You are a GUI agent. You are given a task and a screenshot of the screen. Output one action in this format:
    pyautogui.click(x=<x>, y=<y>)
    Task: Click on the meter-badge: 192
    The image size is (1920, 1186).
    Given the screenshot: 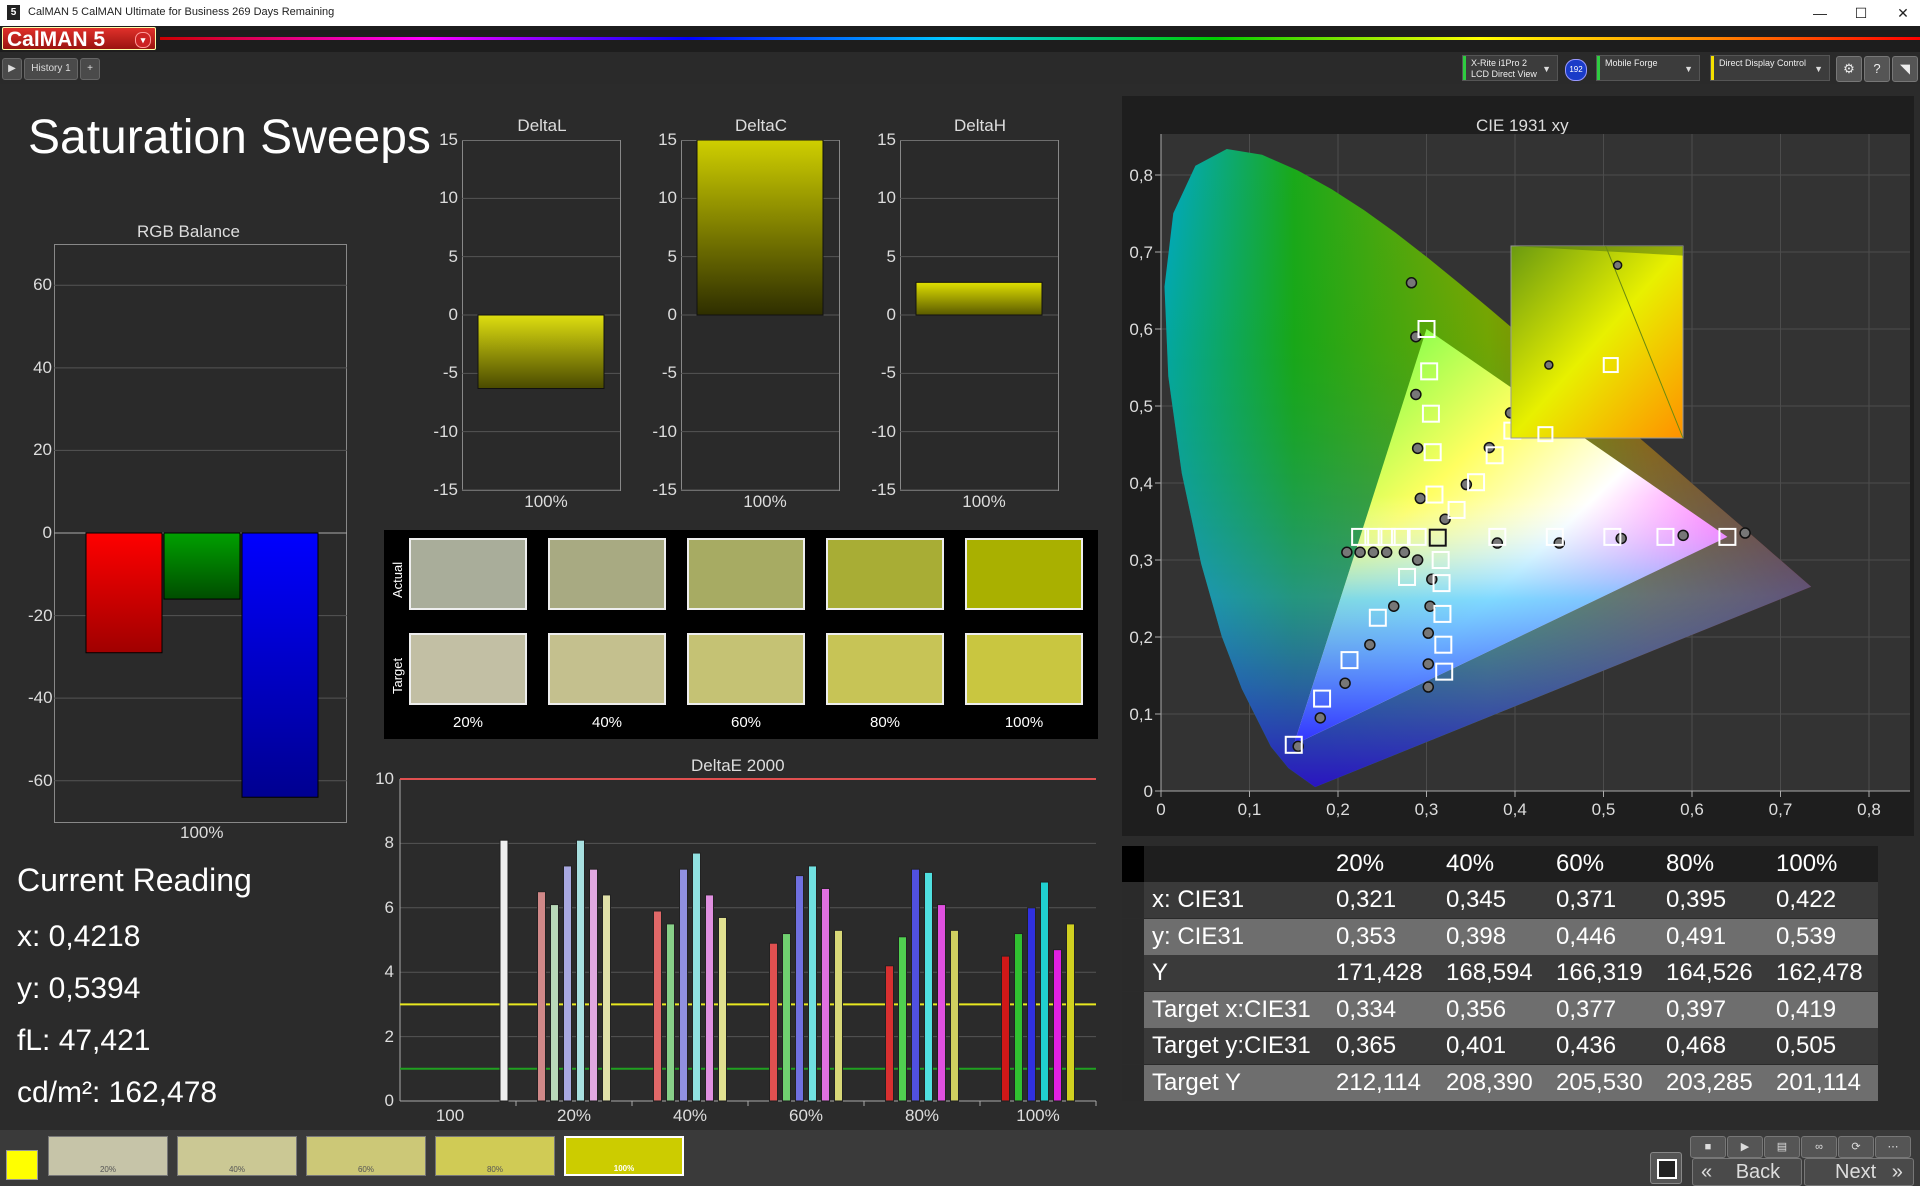 What is the action you would take?
    pyautogui.click(x=1576, y=70)
    